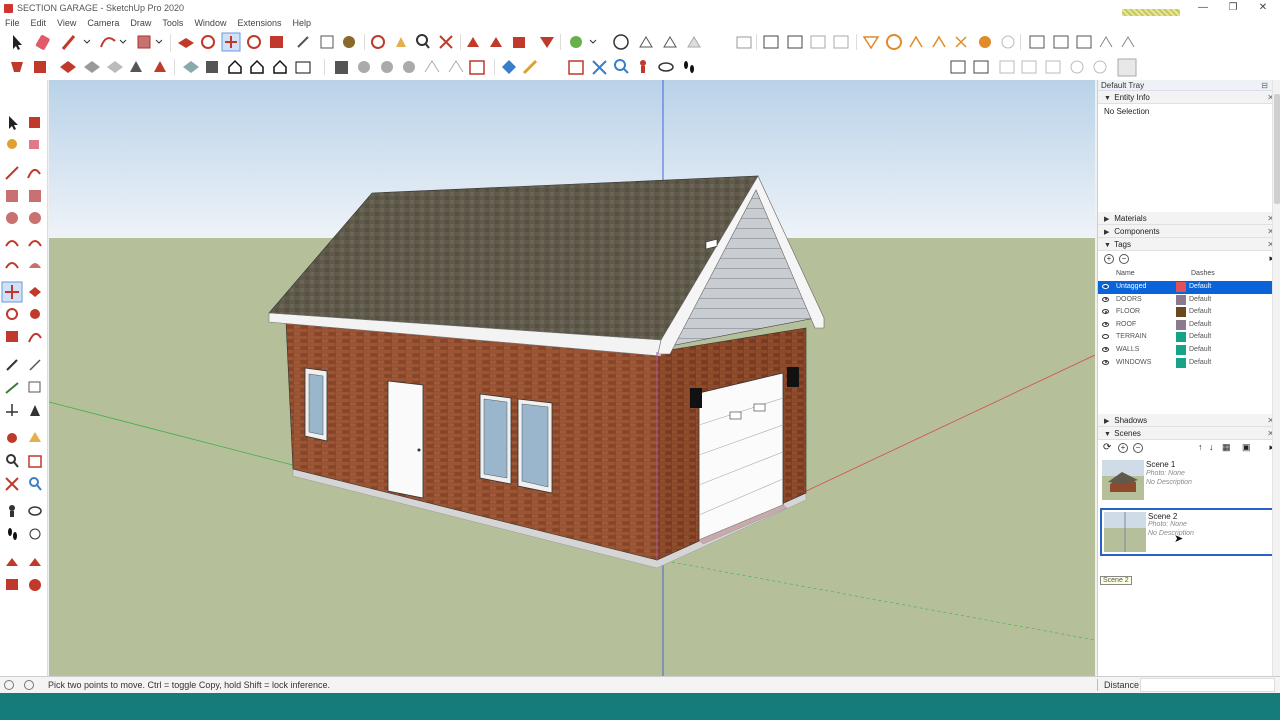 This screenshot has width=1280, height=720. Describe the element at coordinates (694, 42) in the screenshot. I see `shaded-icon` at that location.